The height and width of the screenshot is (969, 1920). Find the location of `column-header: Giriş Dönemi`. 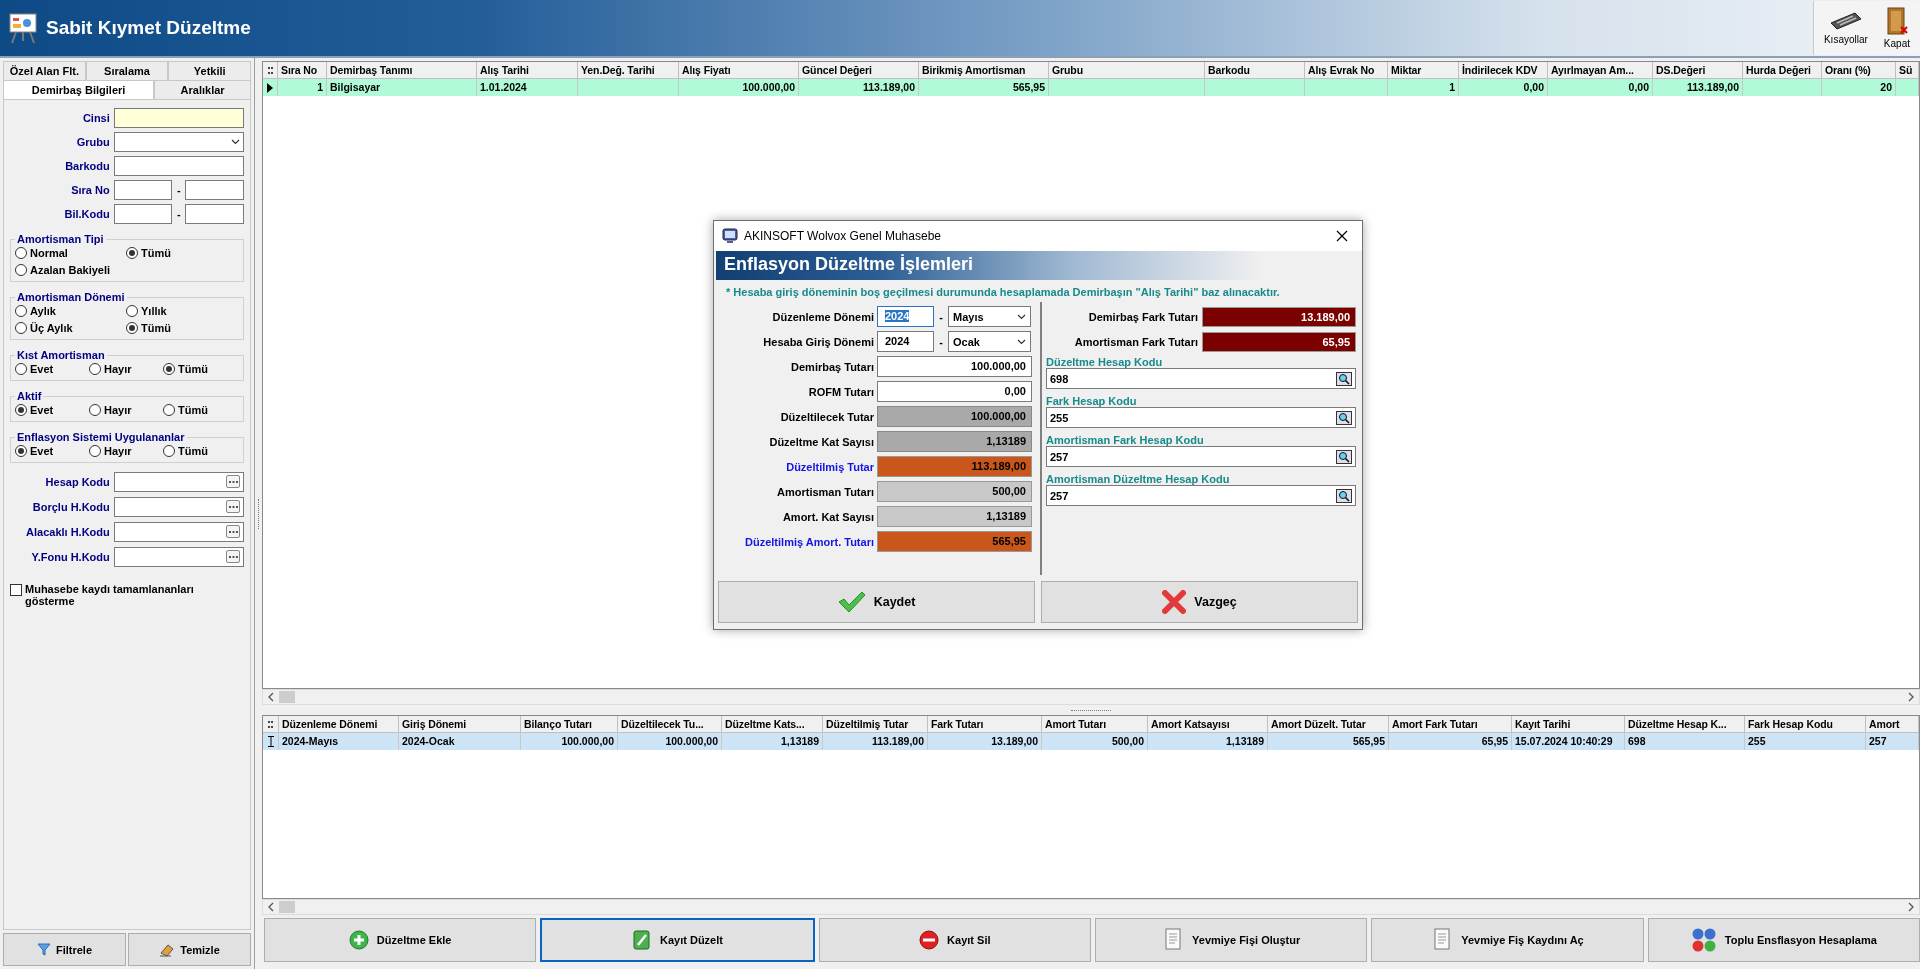

column-header: Giriş Dönemi is located at coordinates (434, 724).